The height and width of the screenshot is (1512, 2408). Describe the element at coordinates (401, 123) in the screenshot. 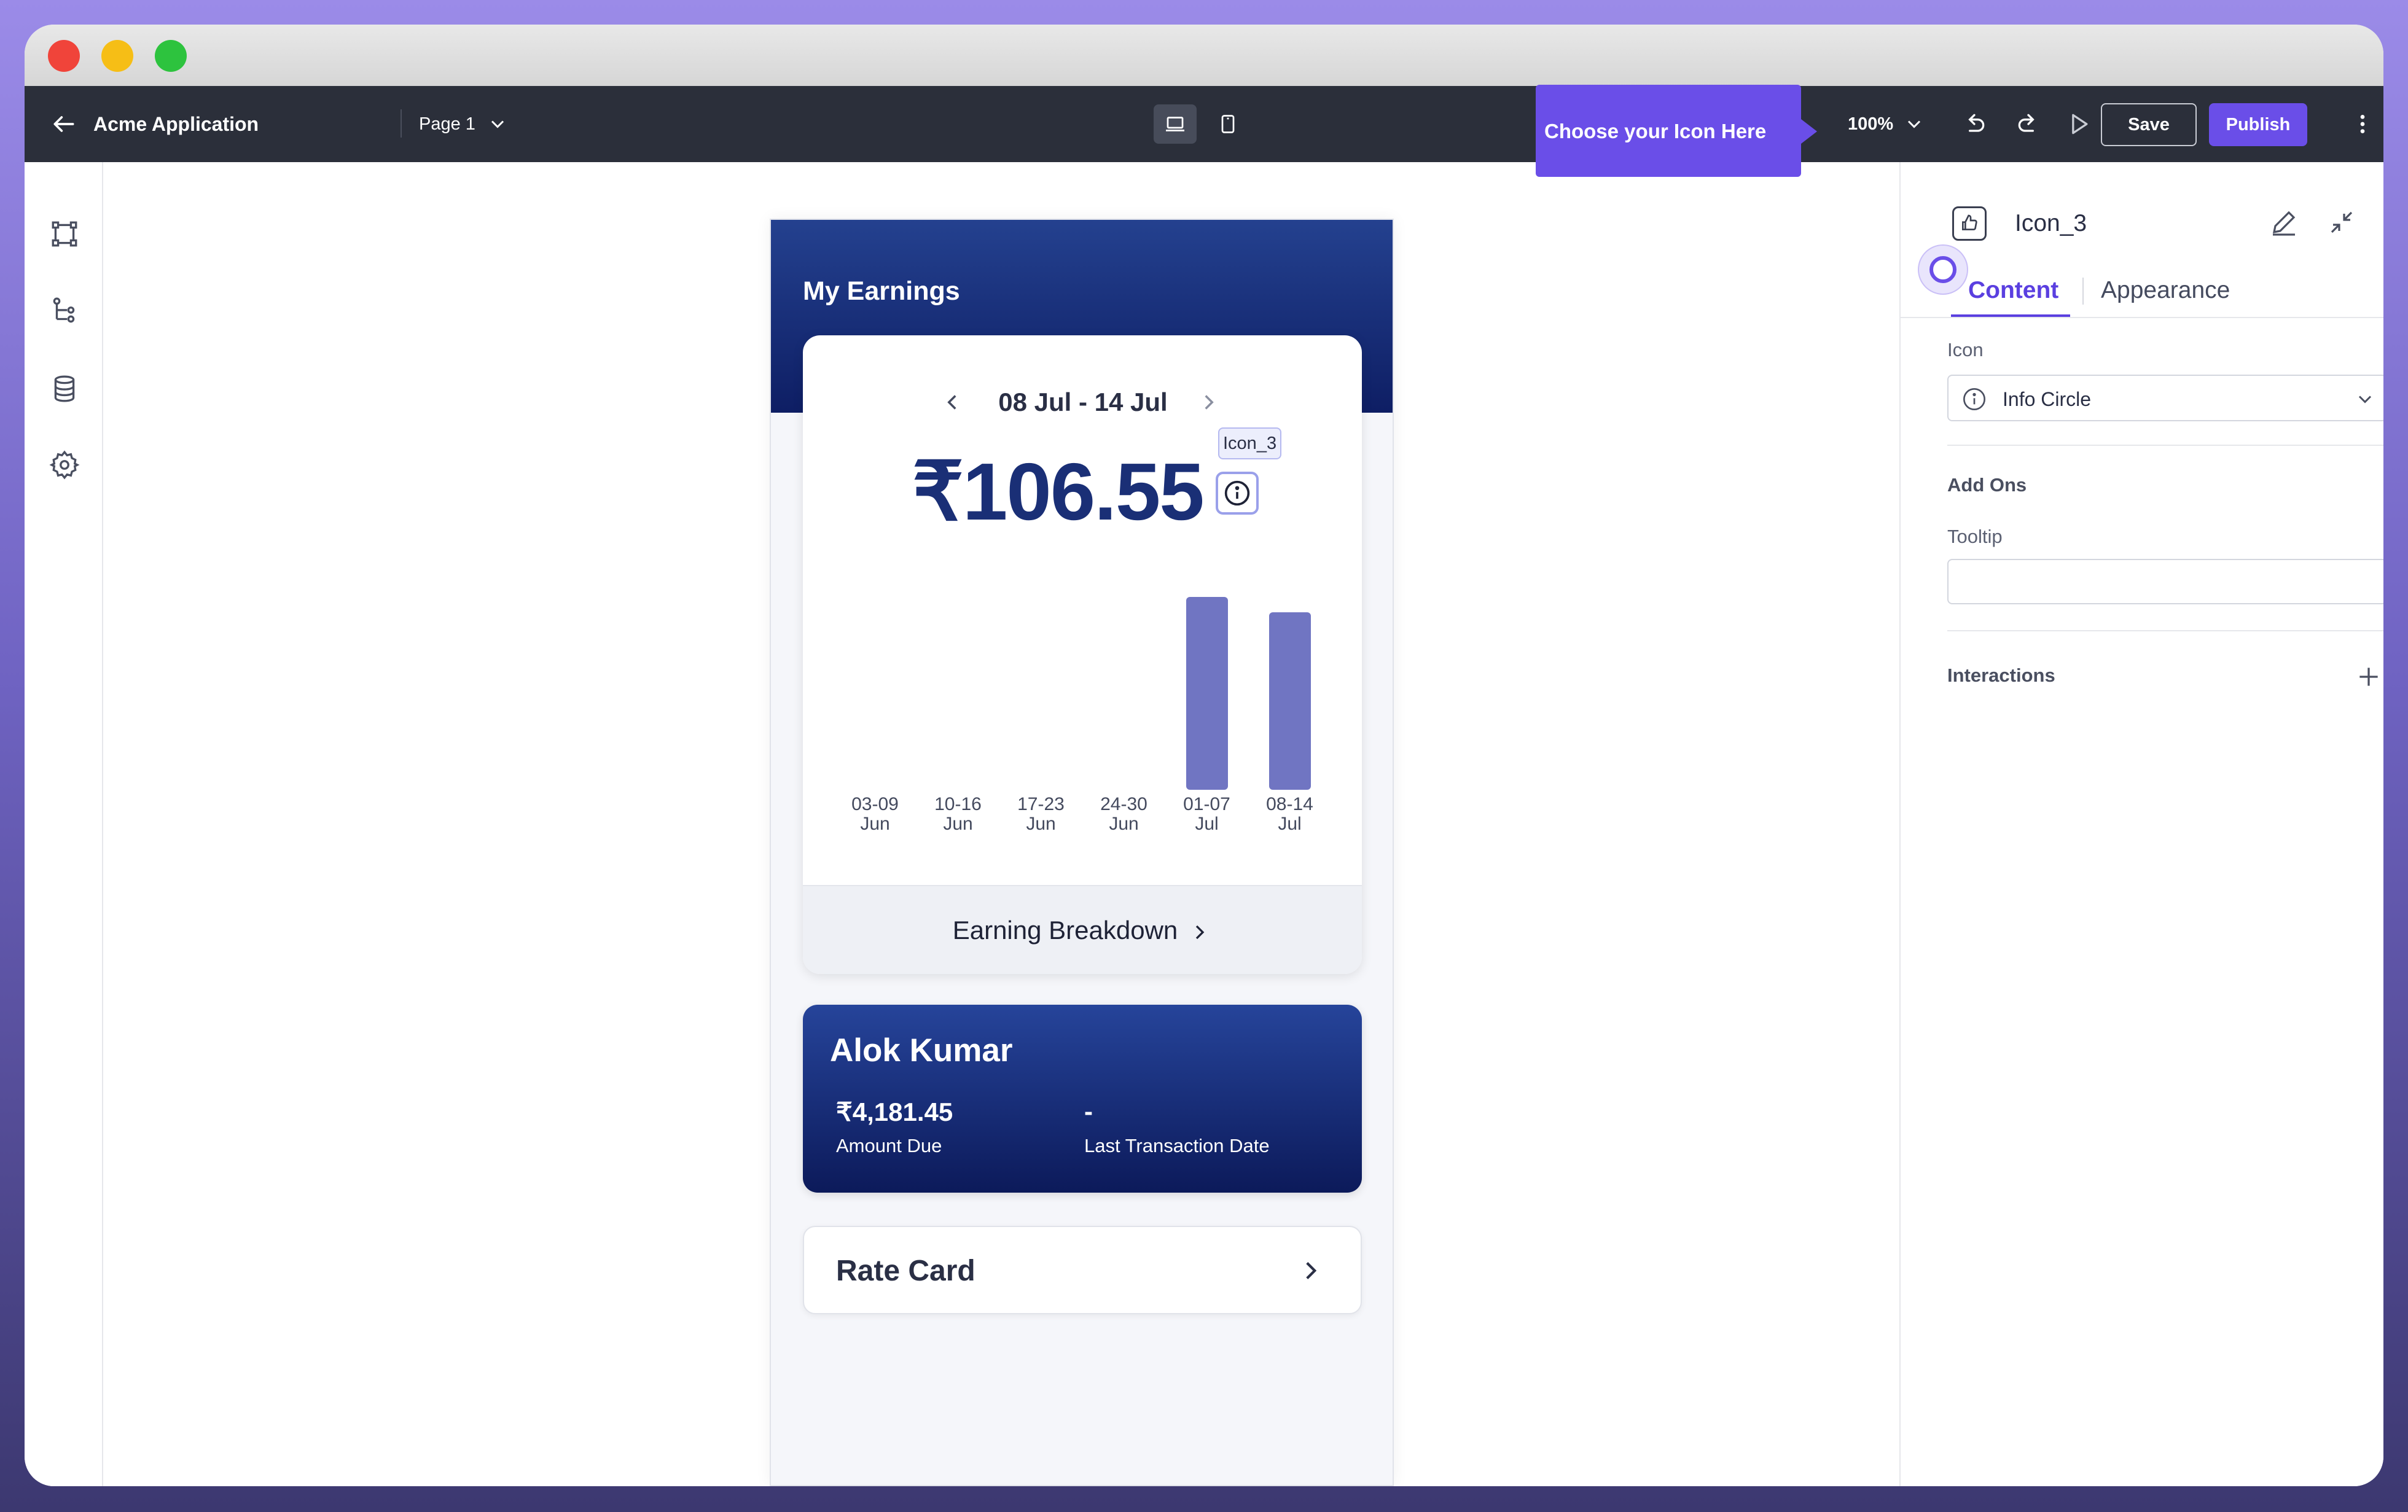

I see `toolbar-divider` at that location.